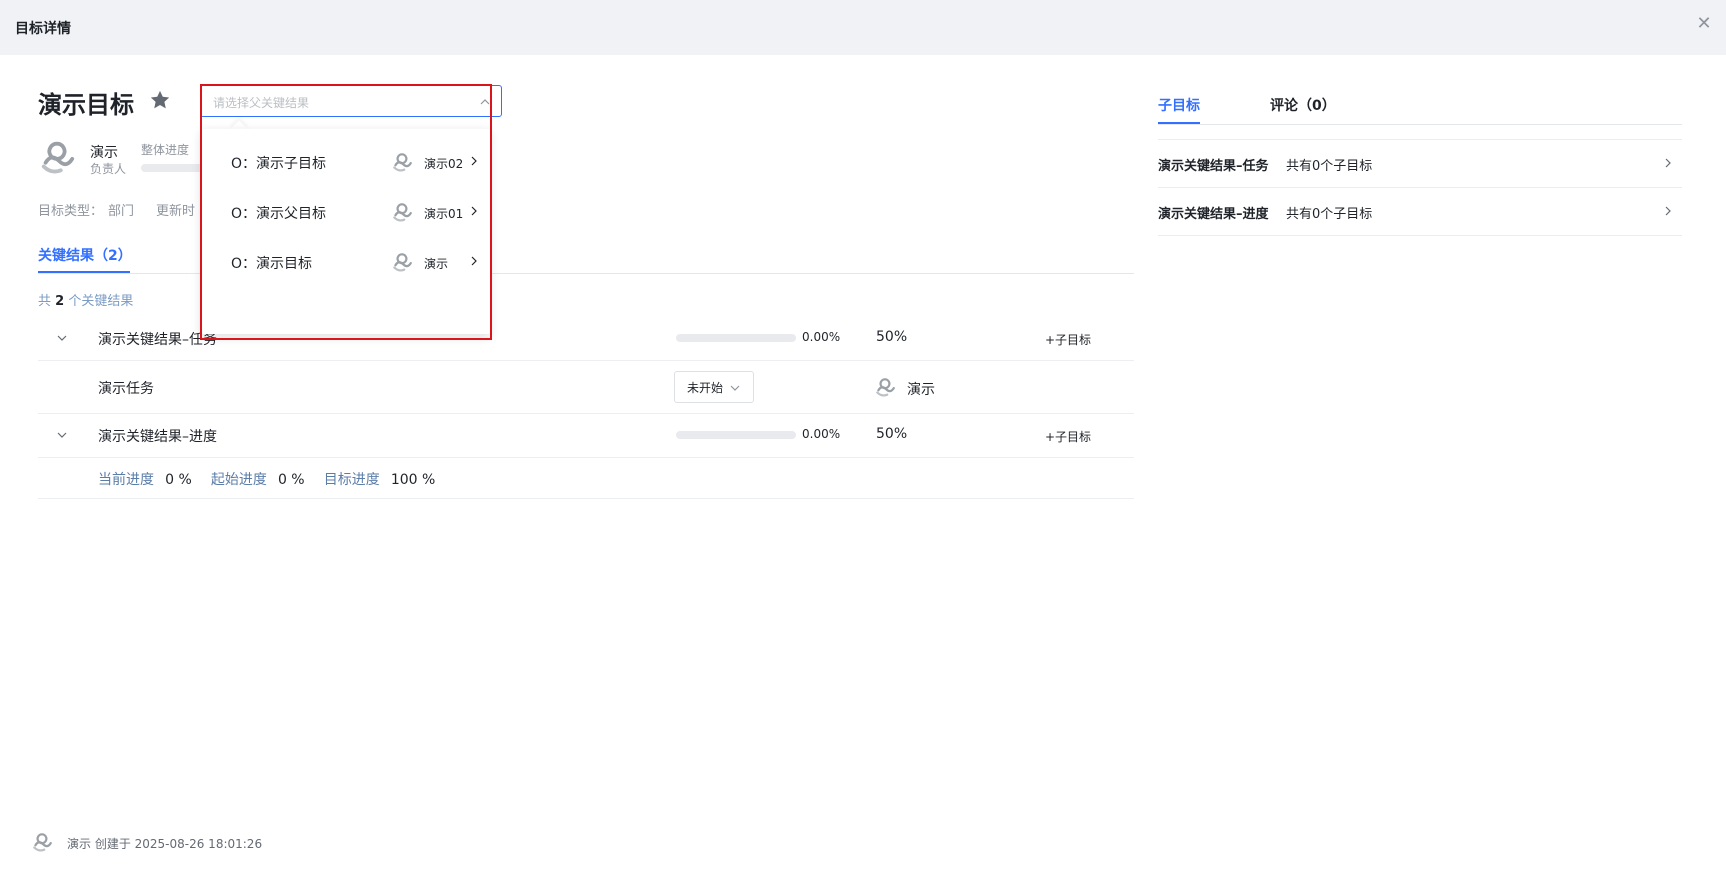  Describe the element at coordinates (45, 301) in the screenshot. I see `kr-count-prefix: 共` at that location.